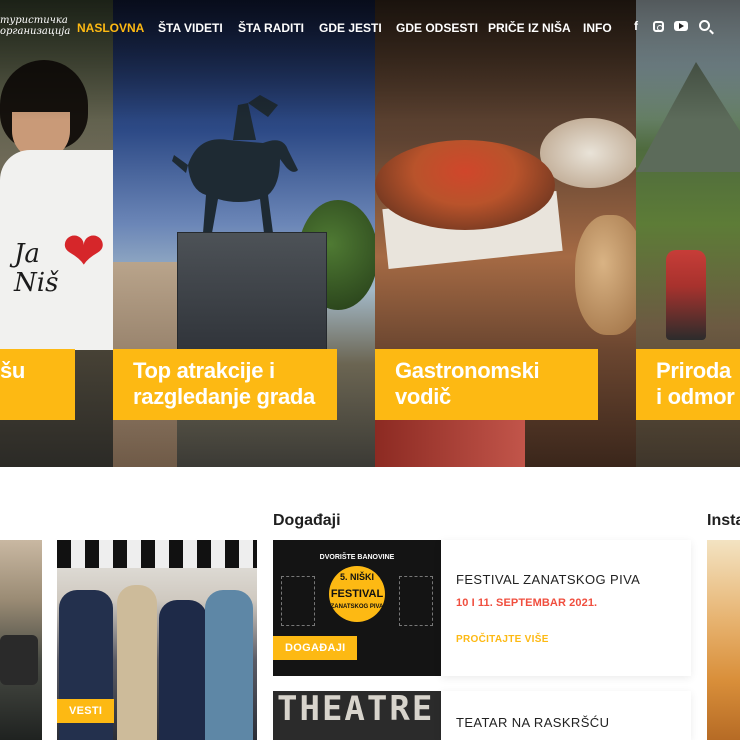  I want to click on facebook-icon: f, so click(636, 26).